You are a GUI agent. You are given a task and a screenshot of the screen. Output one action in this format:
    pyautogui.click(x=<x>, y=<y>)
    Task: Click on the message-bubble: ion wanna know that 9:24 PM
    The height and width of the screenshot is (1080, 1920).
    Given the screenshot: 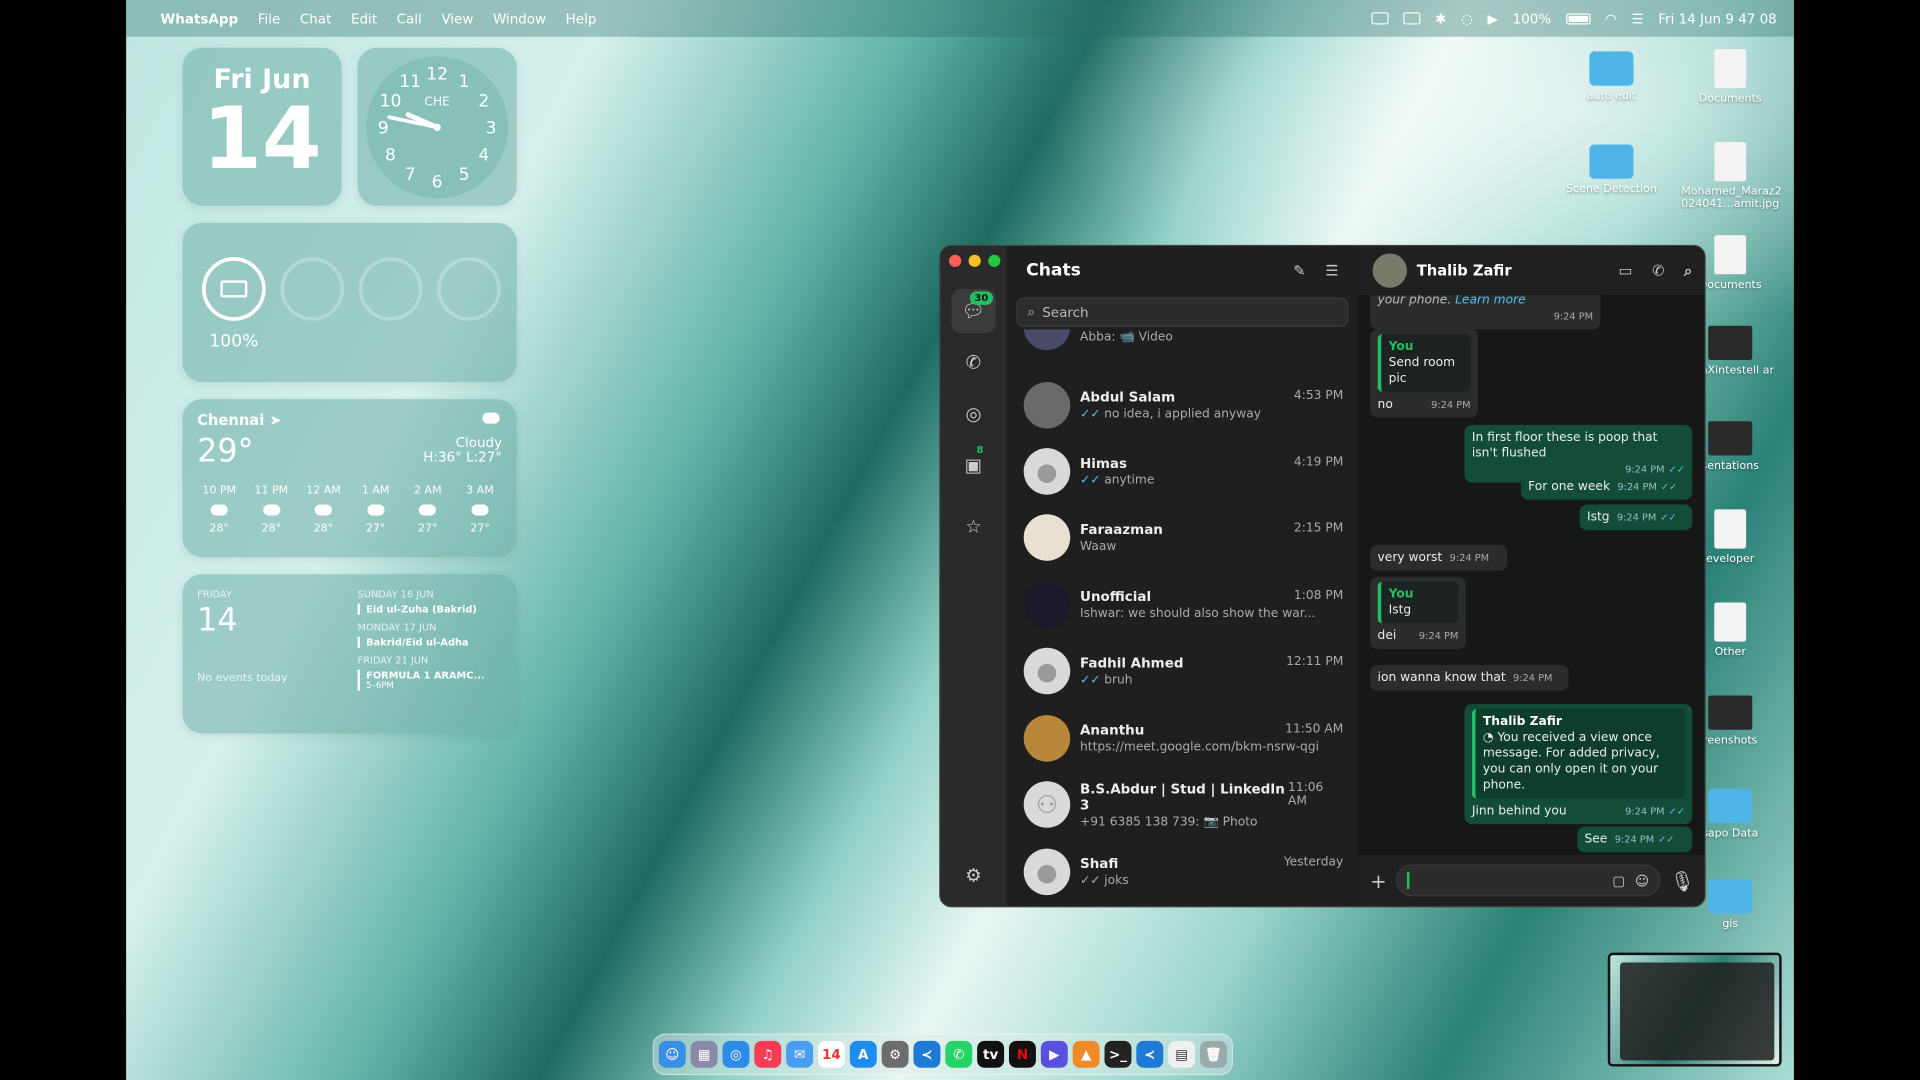 What is the action you would take?
    pyautogui.click(x=1469, y=677)
    